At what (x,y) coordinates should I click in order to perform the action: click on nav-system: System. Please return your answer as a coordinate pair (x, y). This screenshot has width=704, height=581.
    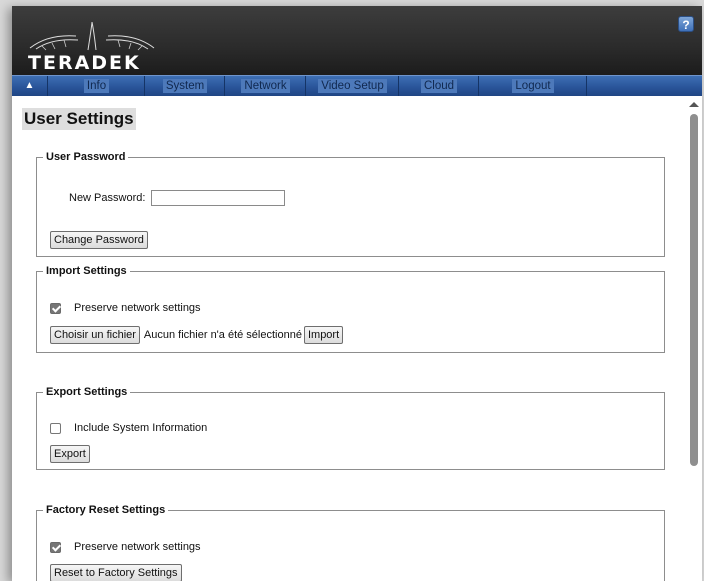
    Looking at the image, I should click on (185, 86).